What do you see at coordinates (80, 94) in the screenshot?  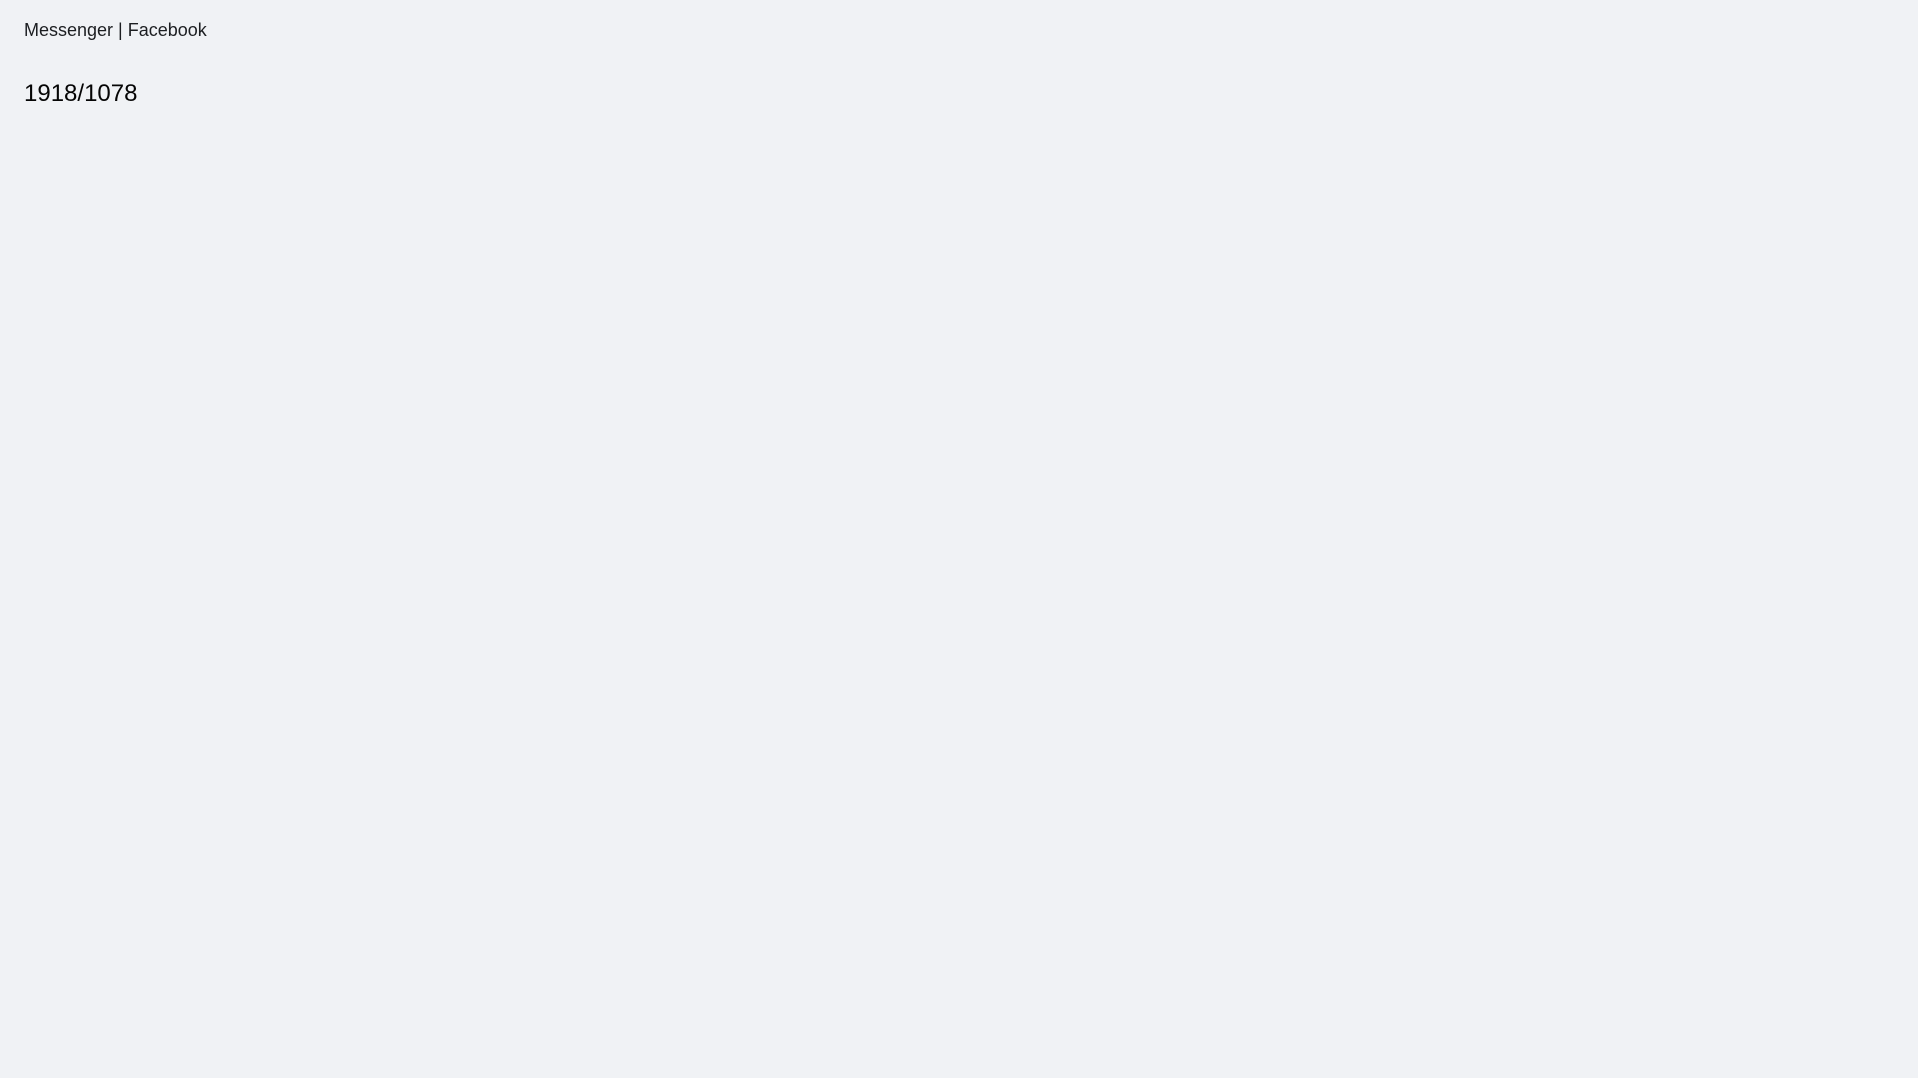 I see `answer-box: 1918/1078` at bounding box center [80, 94].